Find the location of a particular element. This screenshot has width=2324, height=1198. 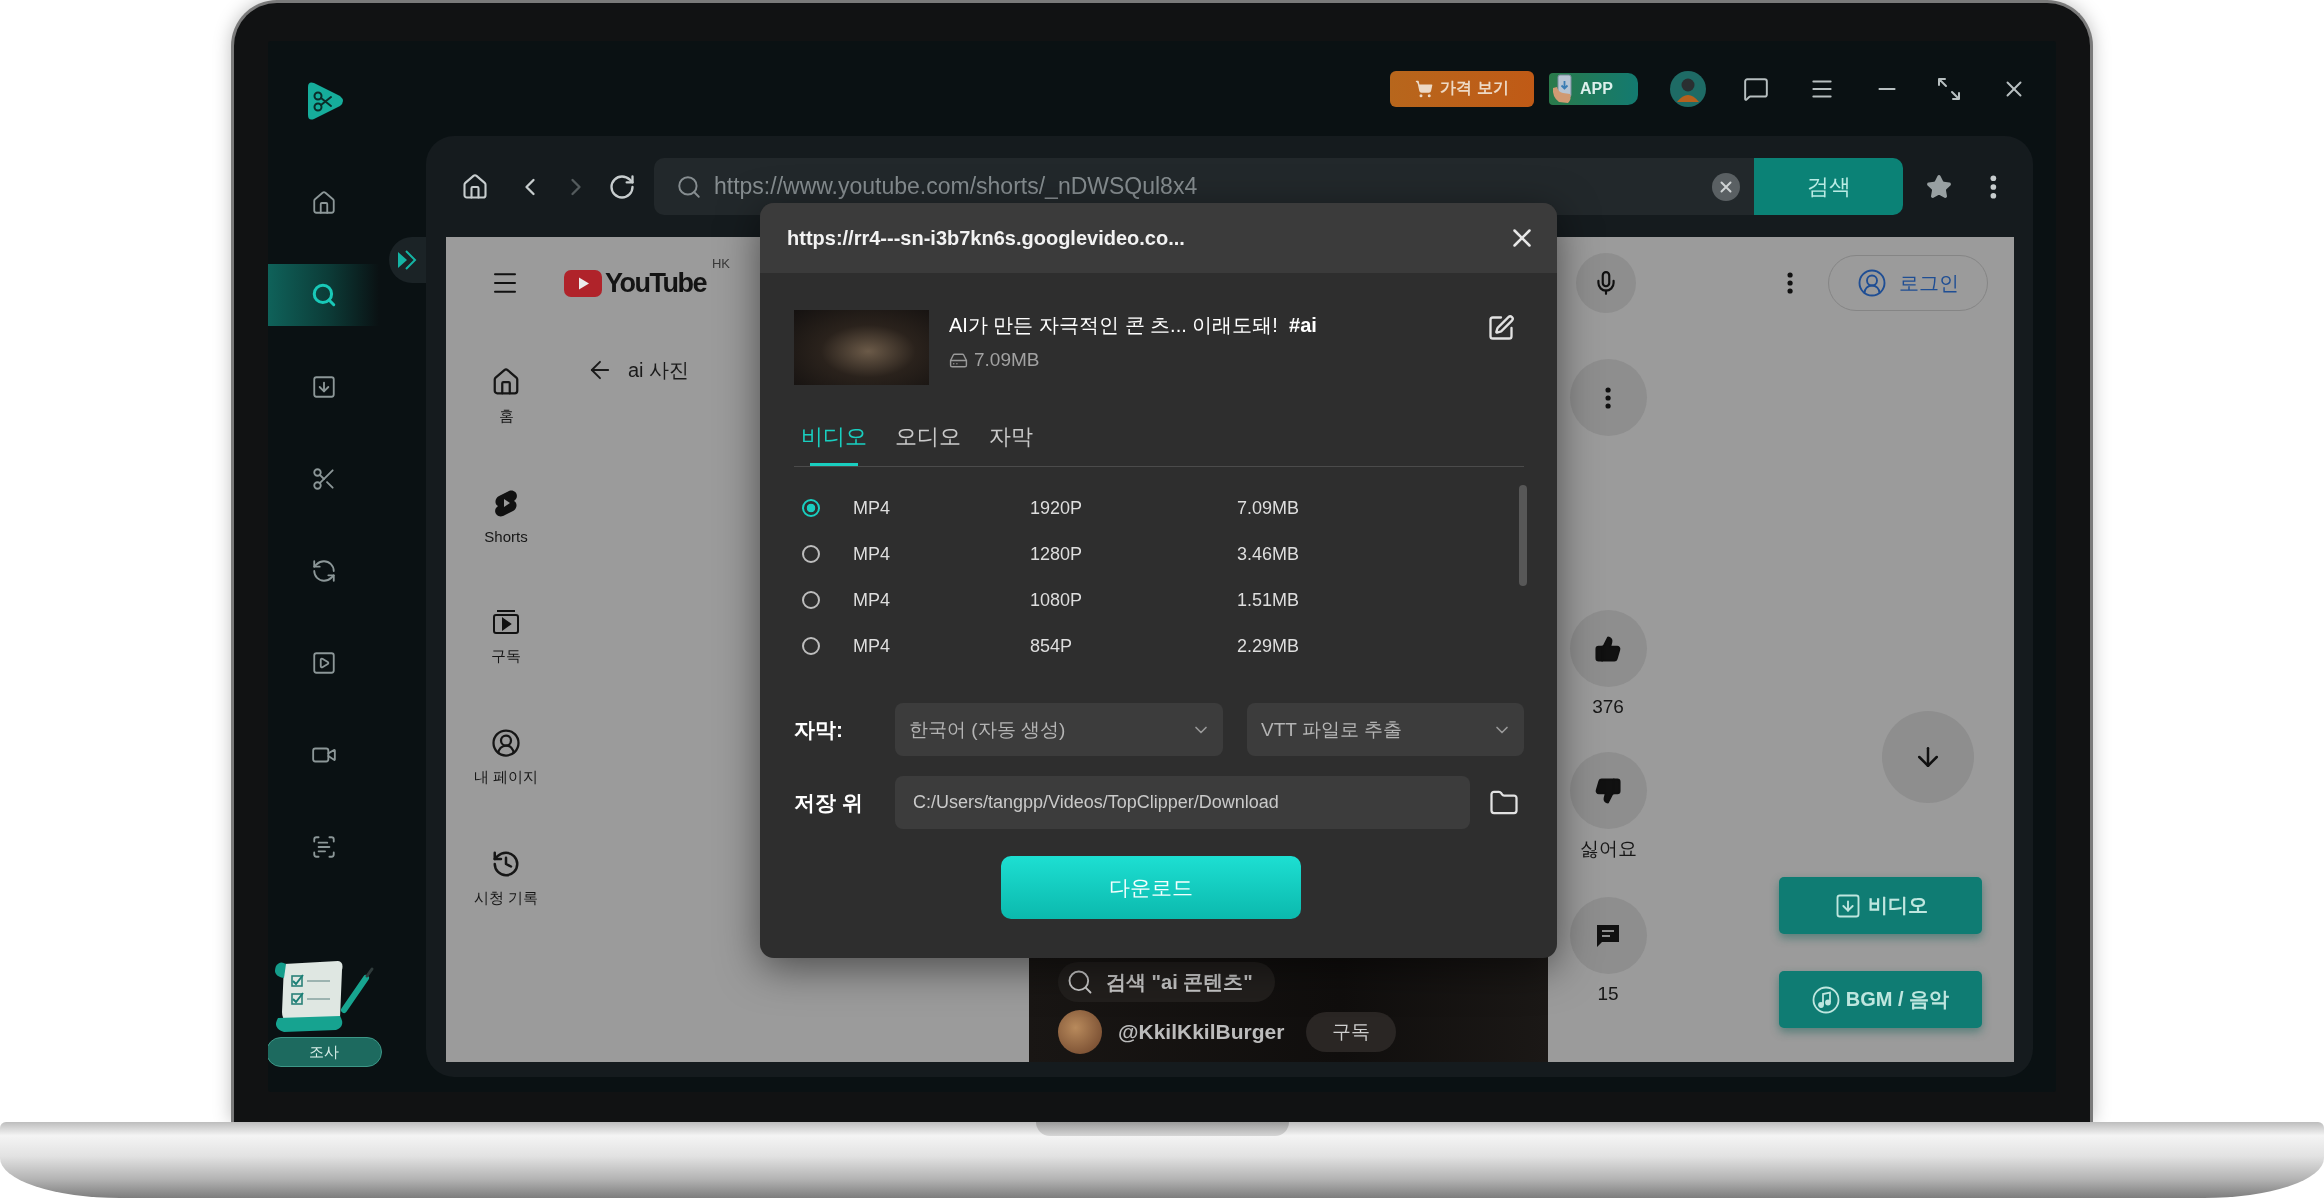

play-square-icon is located at coordinates (323, 663).